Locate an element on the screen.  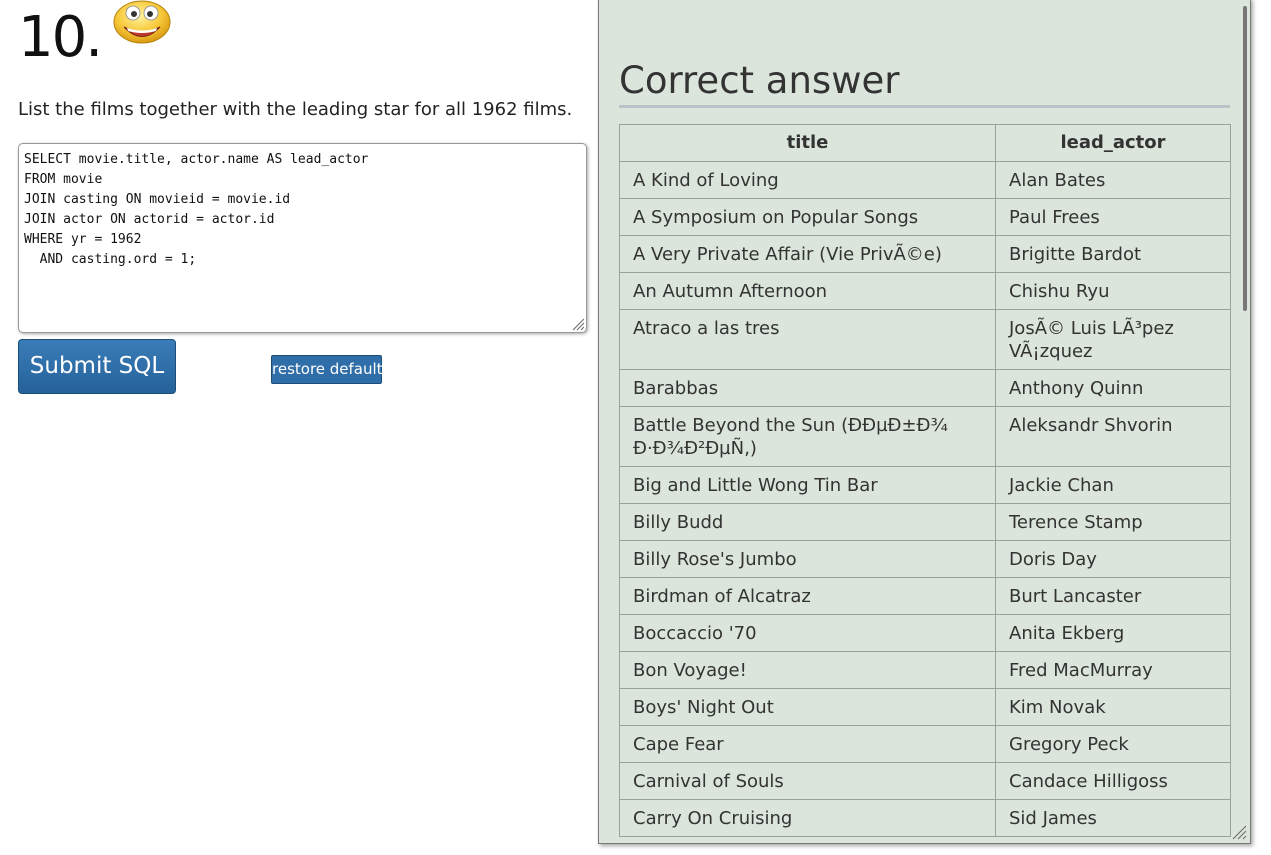
cell-lead-actor: Anthony Quinn is located at coordinates (1113, 388).